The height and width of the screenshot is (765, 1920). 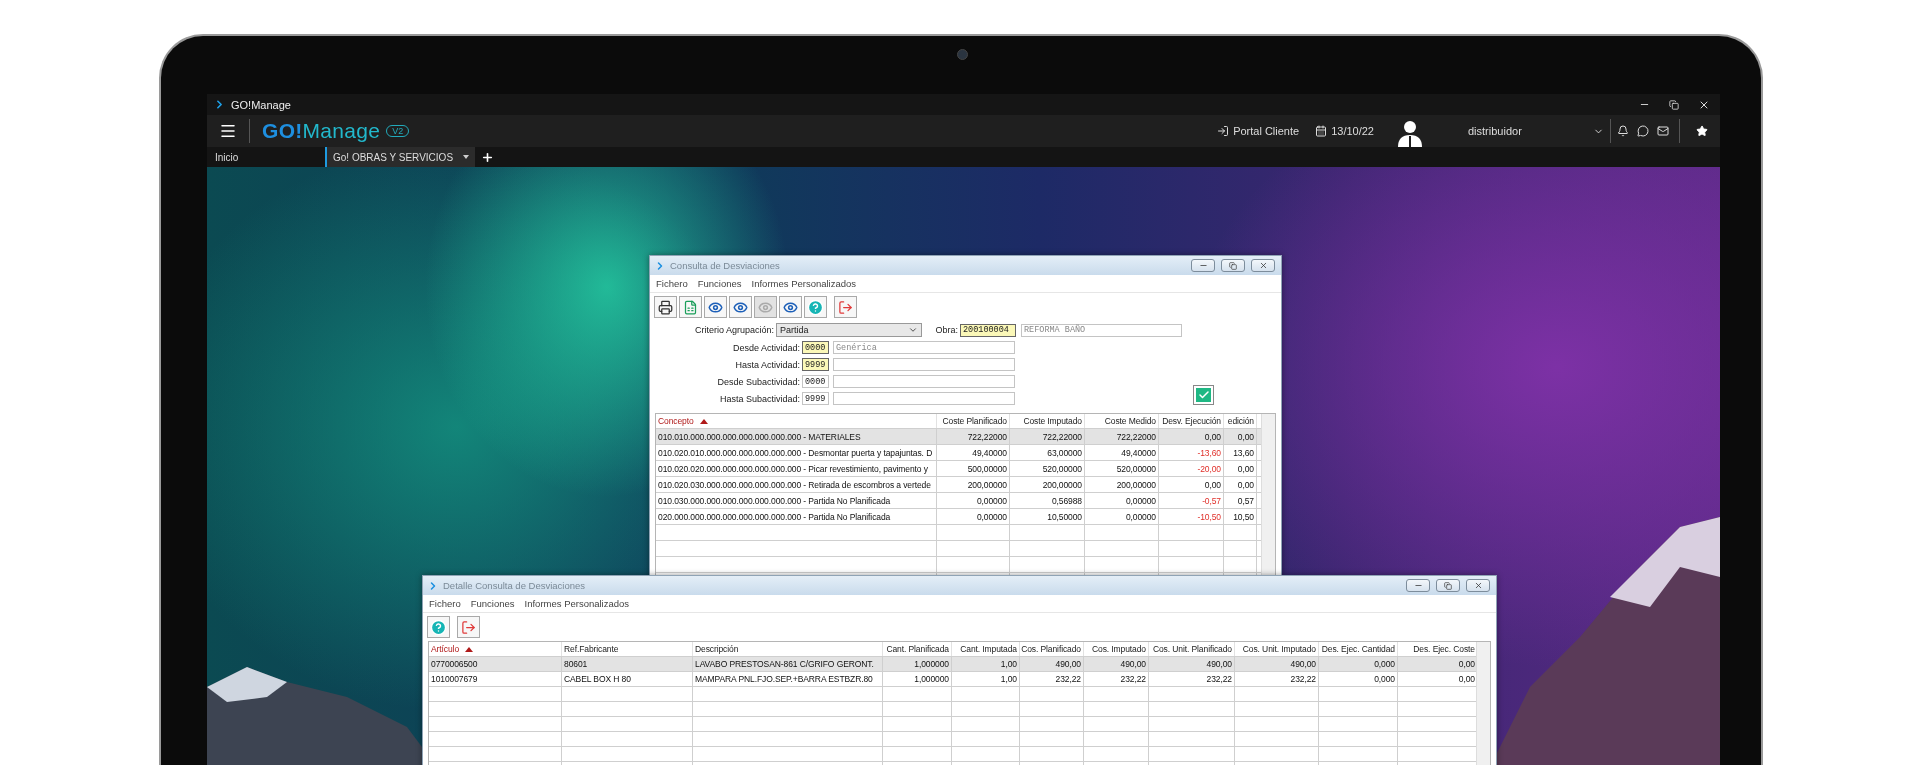 What do you see at coordinates (468, 627) in the screenshot?
I see `exit-icon` at bounding box center [468, 627].